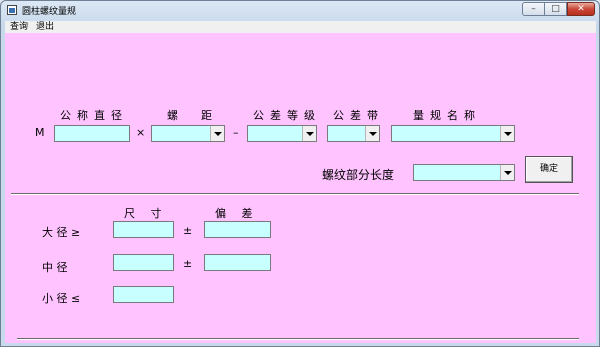 This screenshot has height=347, width=600. I want to click on title-bar: 圆柱螺纹量规 – □ ✕, so click(300, 11).